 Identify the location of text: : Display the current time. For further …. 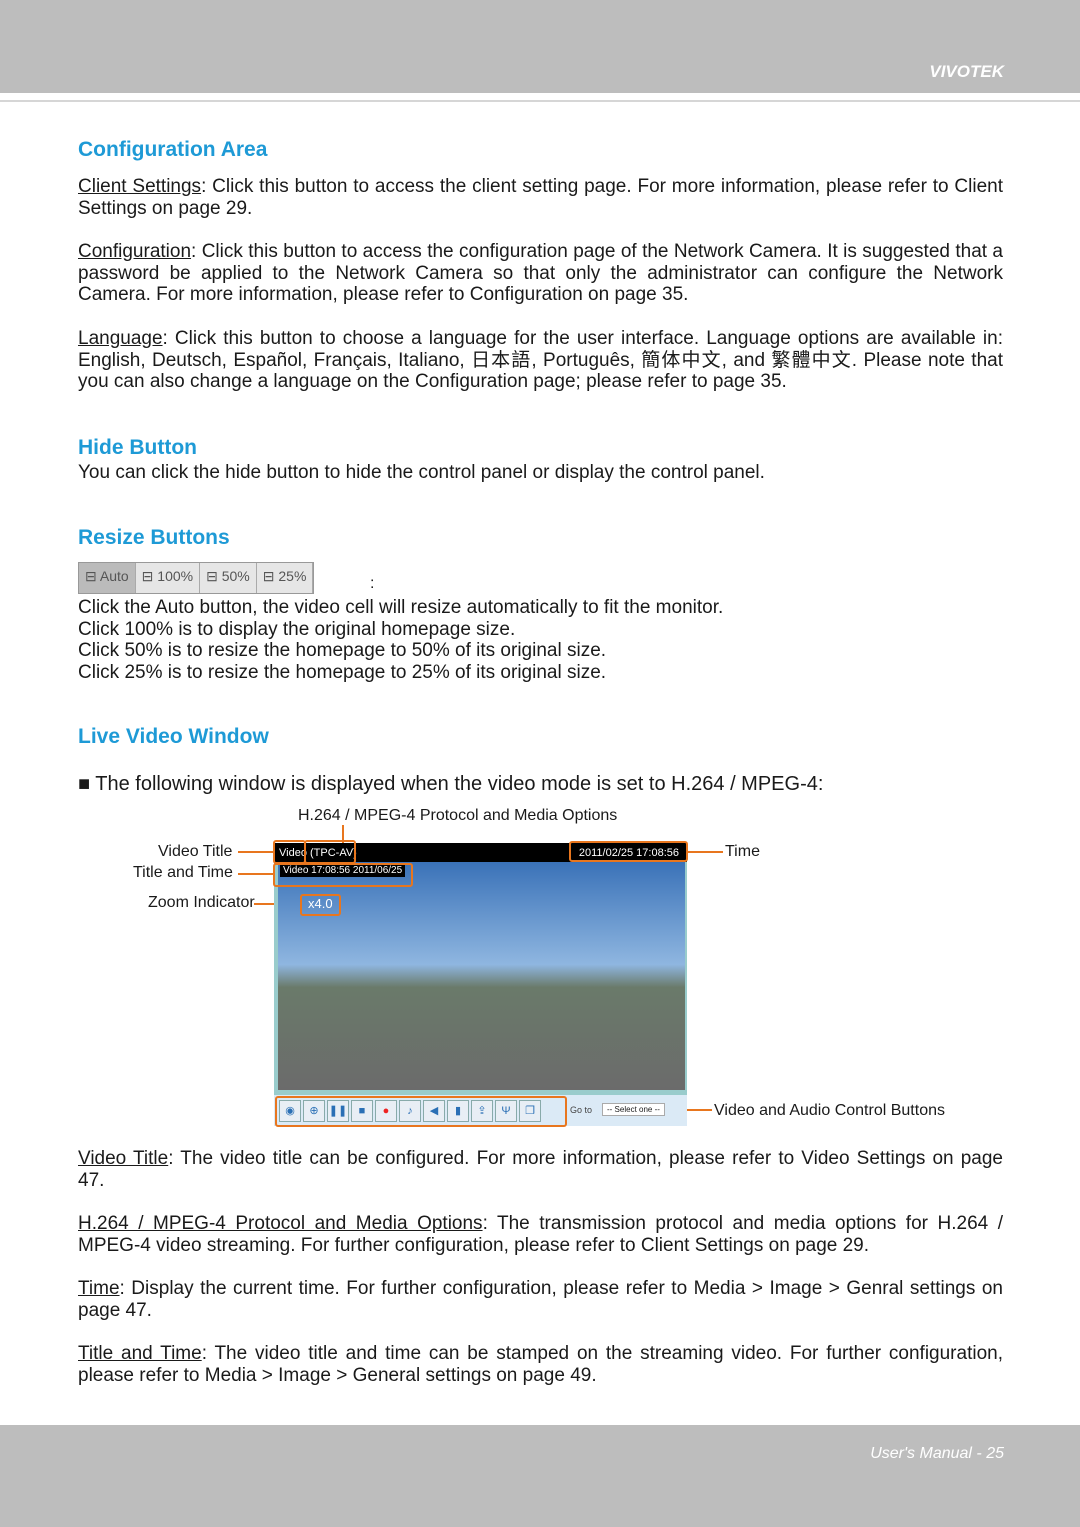
(540, 1299).